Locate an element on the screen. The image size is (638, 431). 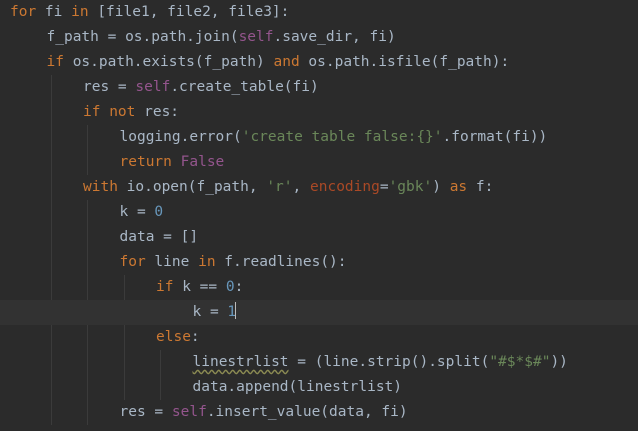
code-line: return False is located at coordinates (319, 162).